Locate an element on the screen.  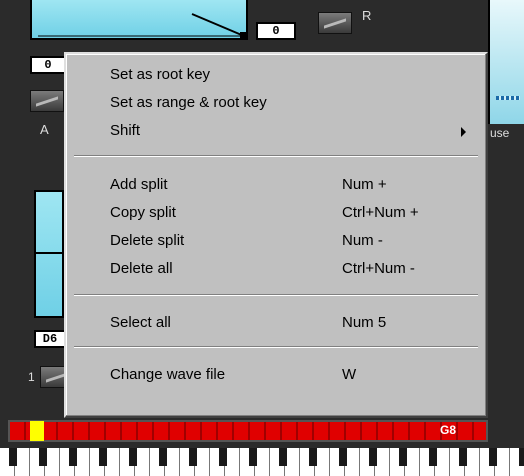
left-toggle-button is located at coordinates (47, 101).